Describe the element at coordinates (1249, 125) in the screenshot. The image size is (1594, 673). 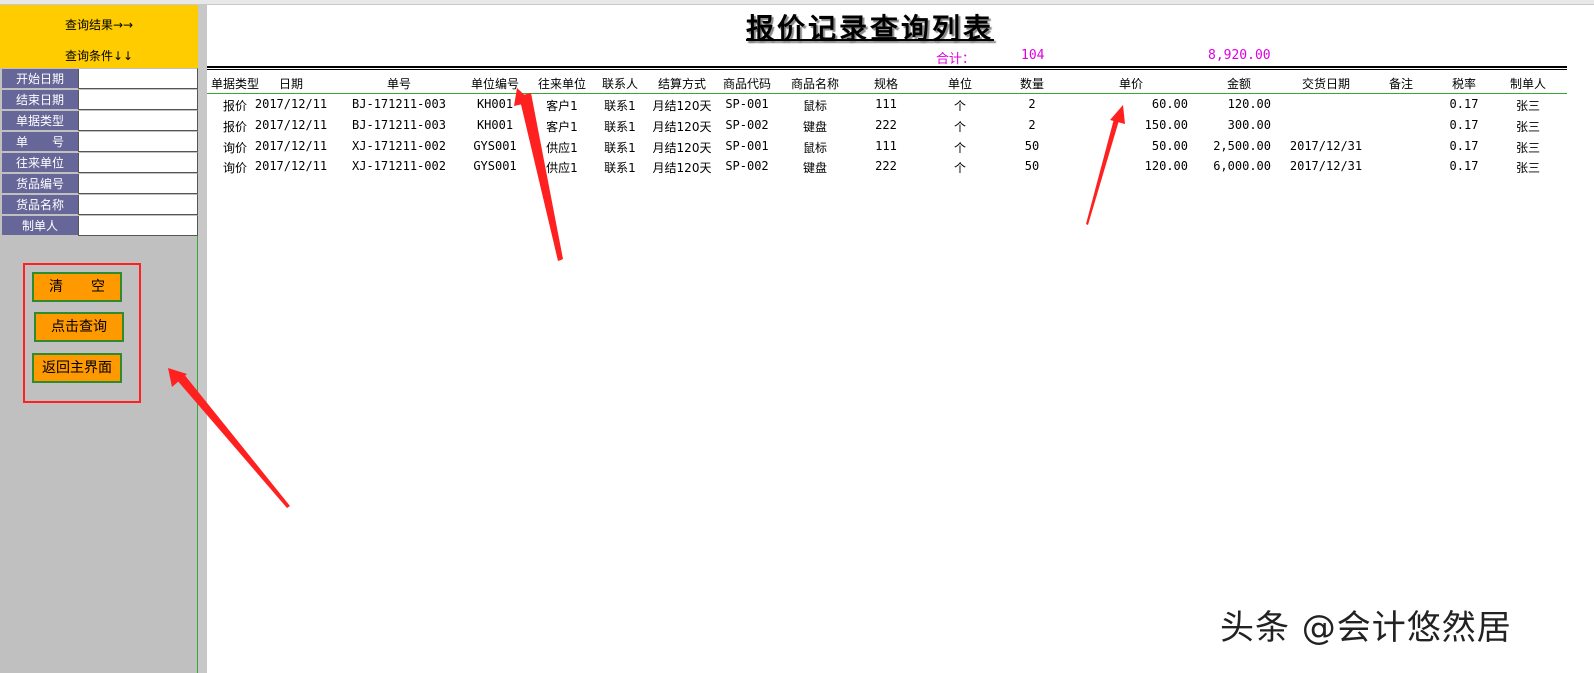
I see `cell-amount: 300.00` at that location.